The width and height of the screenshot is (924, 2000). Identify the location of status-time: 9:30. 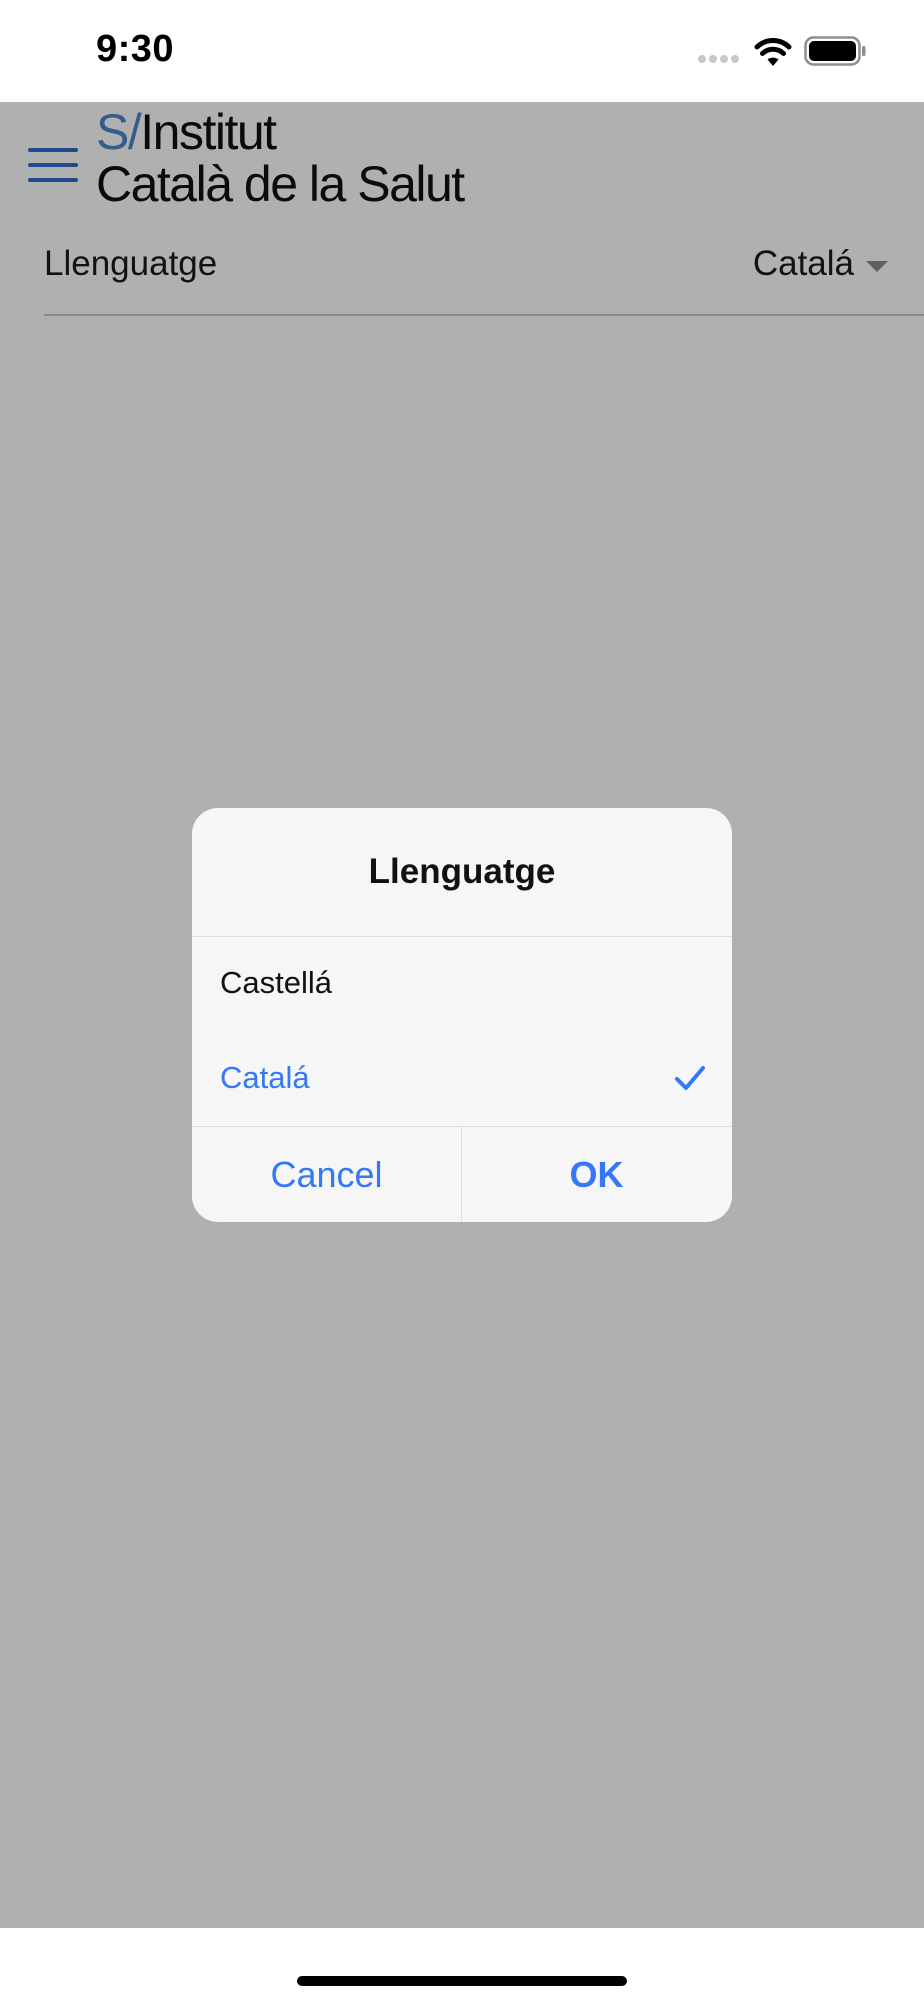
(135, 49).